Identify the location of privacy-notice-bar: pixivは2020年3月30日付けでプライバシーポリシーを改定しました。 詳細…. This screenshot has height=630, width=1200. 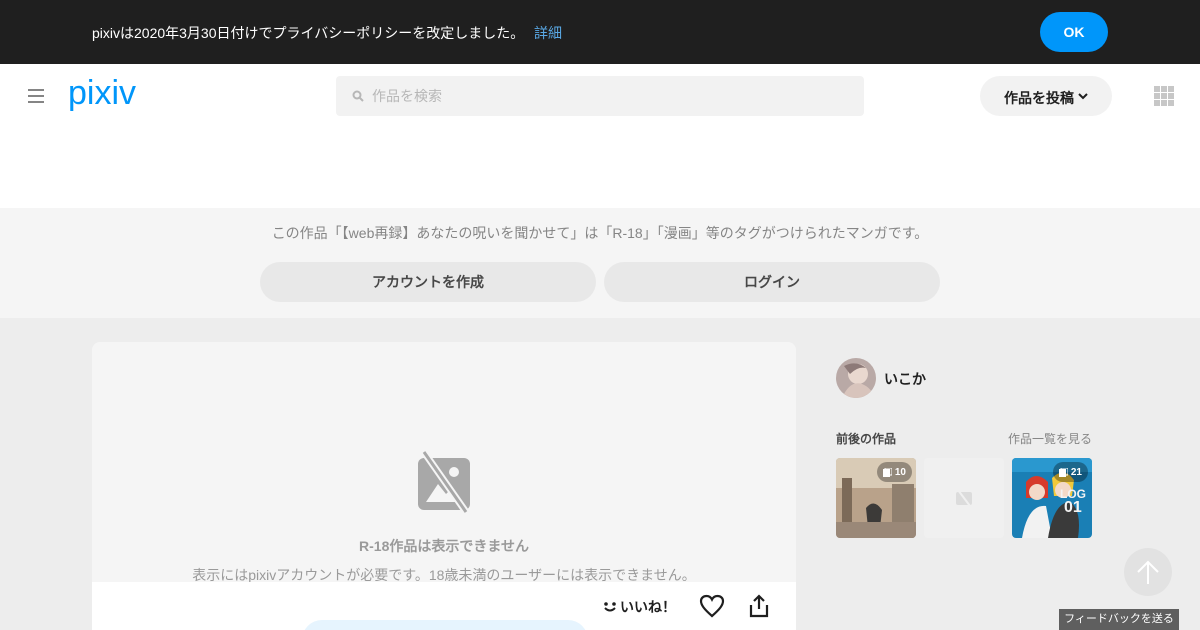
(600, 32).